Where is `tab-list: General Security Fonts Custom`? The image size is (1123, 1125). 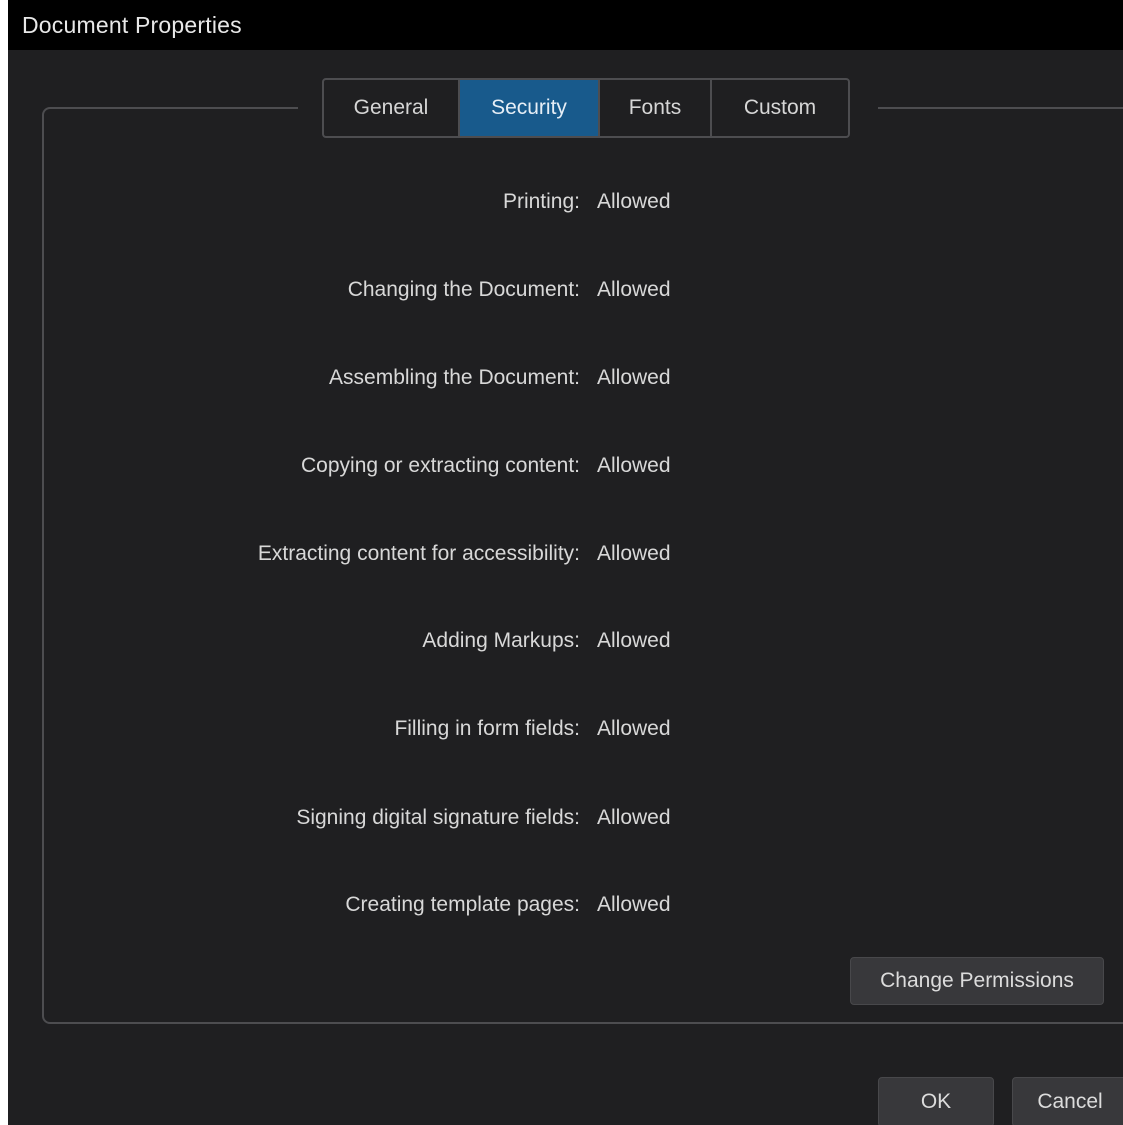 tab-list: General Security Fonts Custom is located at coordinates (586, 108).